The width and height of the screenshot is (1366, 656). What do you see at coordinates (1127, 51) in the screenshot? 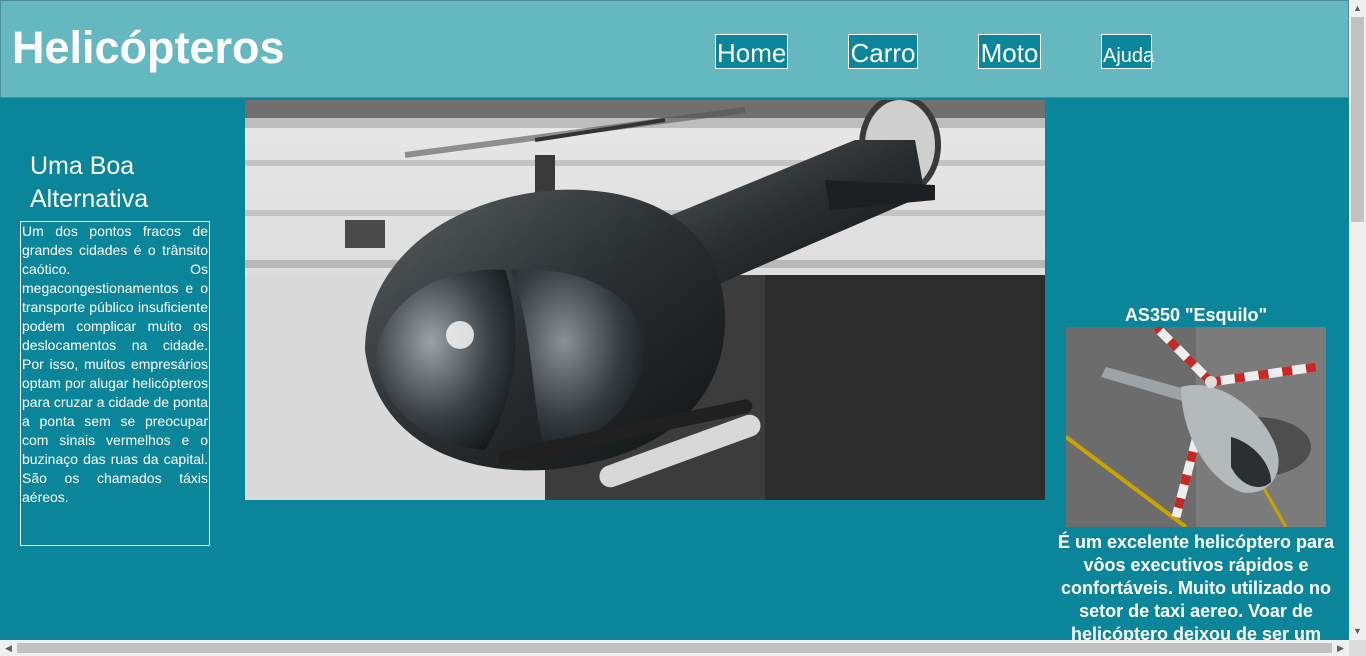
I see `nav-ajuda-button: Ajuda` at bounding box center [1127, 51].